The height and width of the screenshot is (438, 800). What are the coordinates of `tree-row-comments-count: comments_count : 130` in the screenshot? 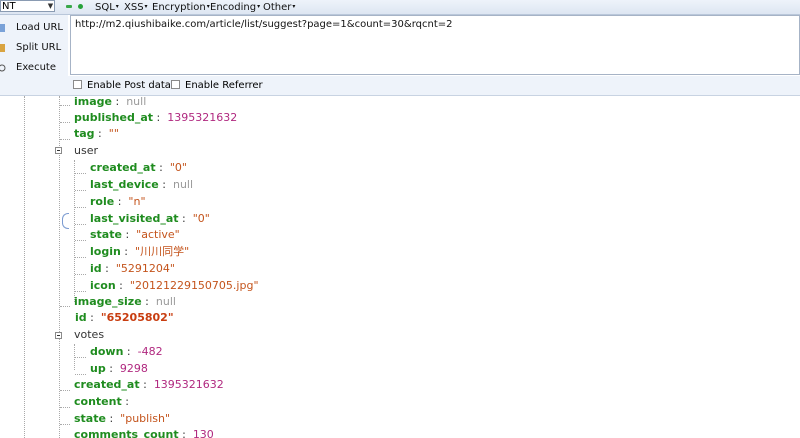 It's located at (144, 432).